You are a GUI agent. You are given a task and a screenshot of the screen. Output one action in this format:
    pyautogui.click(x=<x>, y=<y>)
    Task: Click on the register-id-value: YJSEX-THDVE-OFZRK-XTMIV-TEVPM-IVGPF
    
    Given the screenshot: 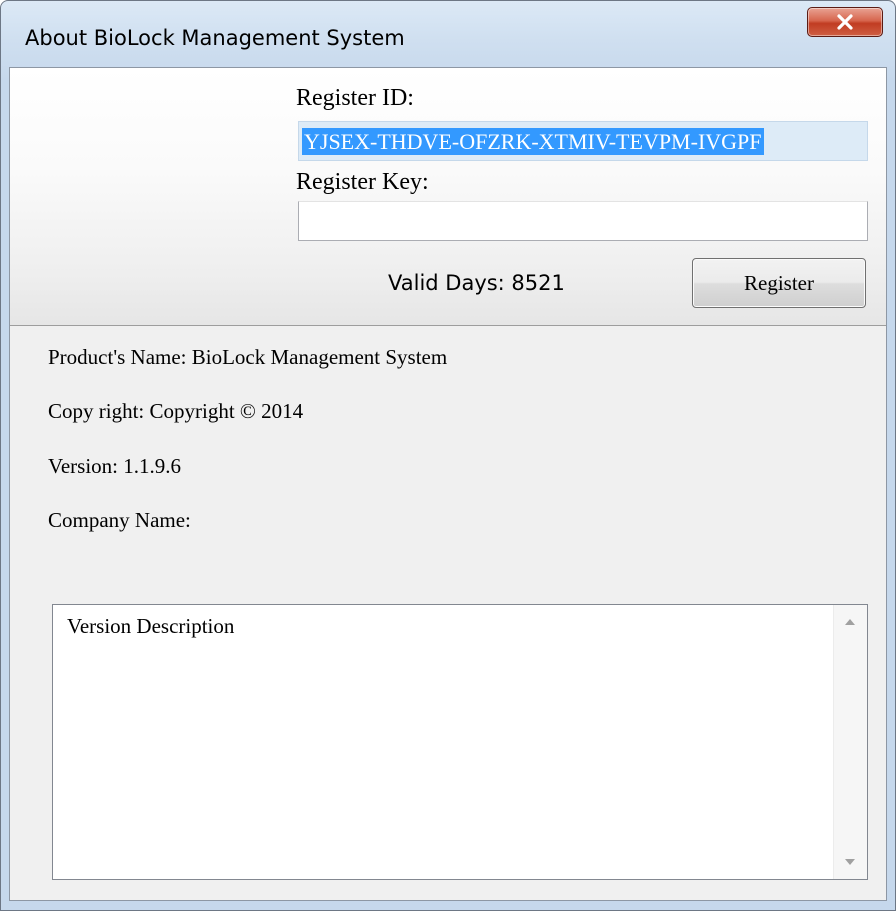 What is the action you would take?
    pyautogui.click(x=533, y=141)
    